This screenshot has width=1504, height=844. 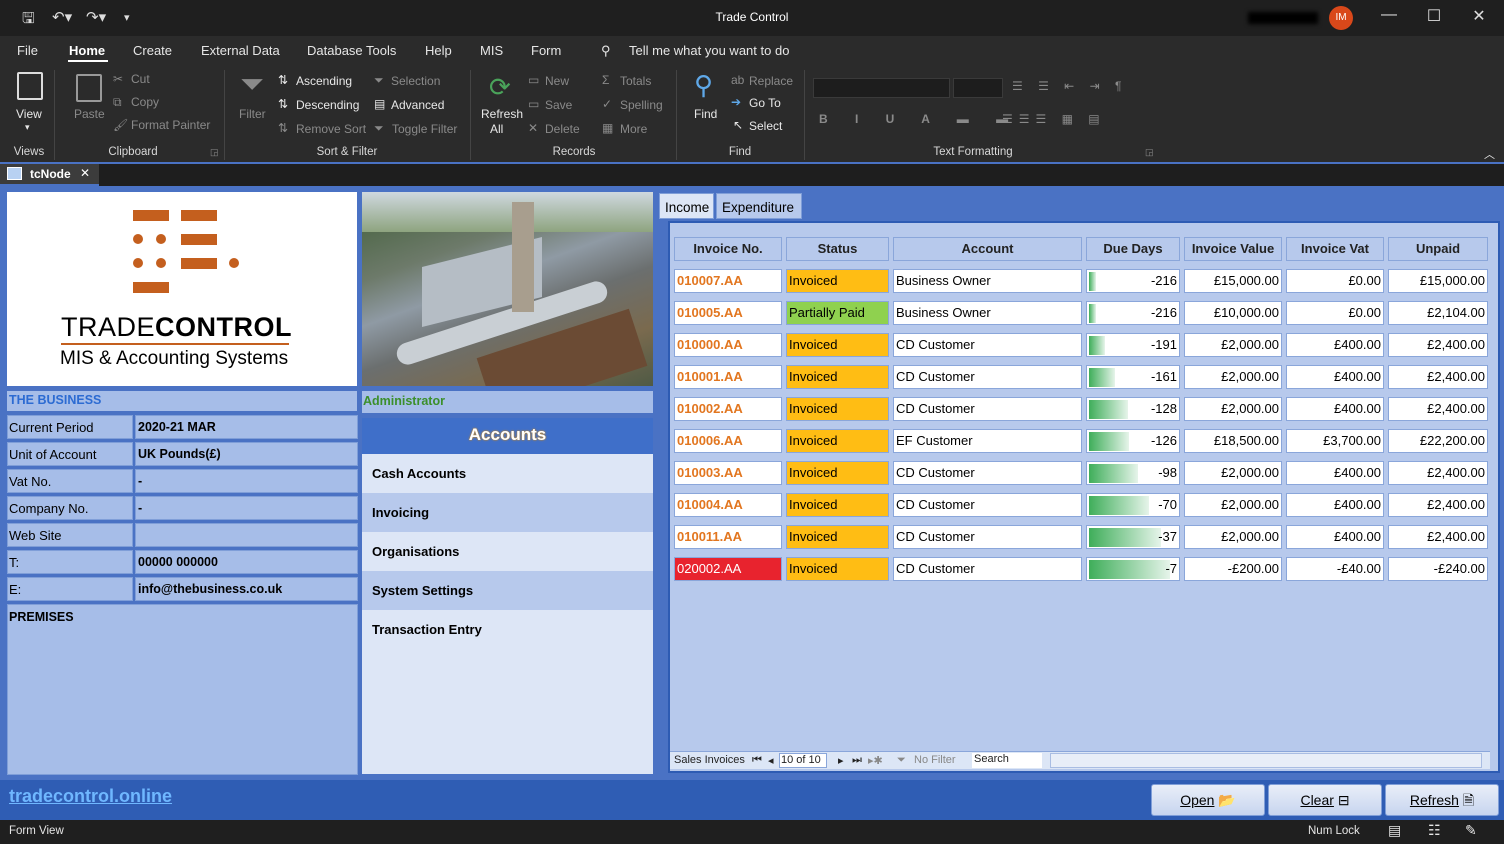 What do you see at coordinates (1133, 505) in the screenshot?
I see `due-days-cell: -70` at bounding box center [1133, 505].